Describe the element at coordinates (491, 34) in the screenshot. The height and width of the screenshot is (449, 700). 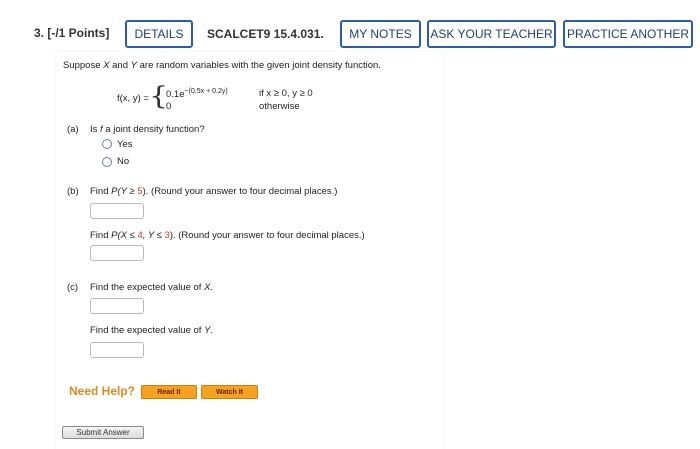
I see `ask-teacher-button: ASK YOUR TEACHER` at that location.